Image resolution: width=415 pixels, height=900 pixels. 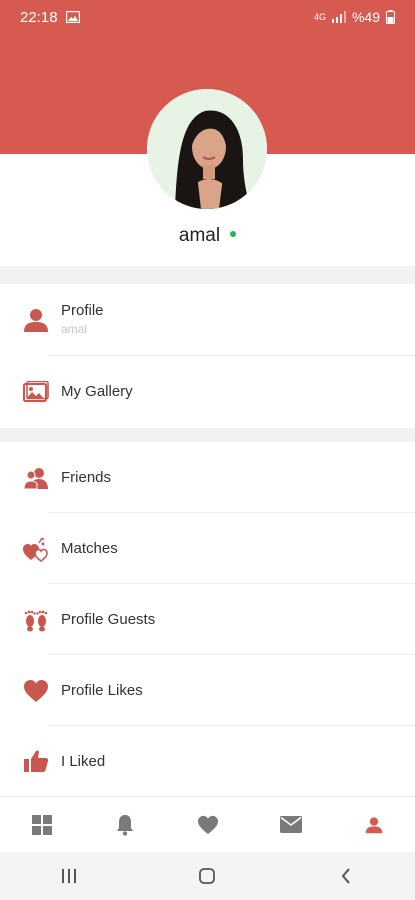 I want to click on nav-home-button, so click(x=41, y=824).